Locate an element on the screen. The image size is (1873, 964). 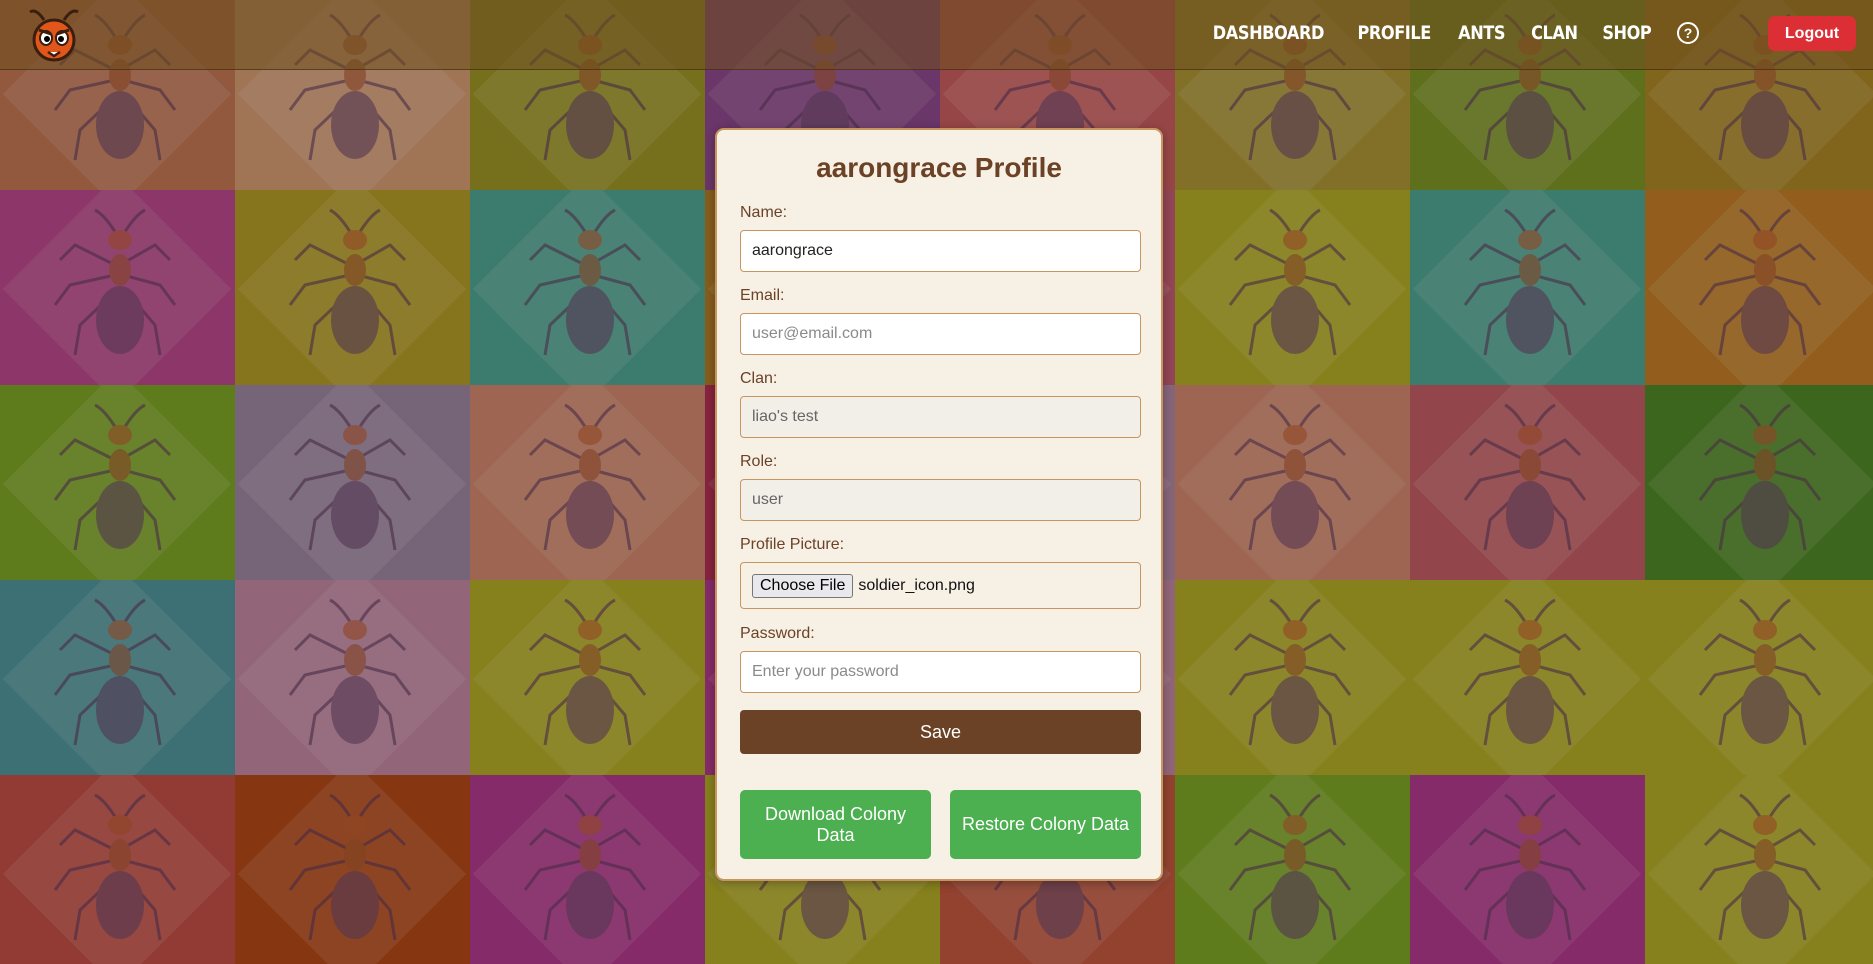
role-label: Role: is located at coordinates (759, 461).